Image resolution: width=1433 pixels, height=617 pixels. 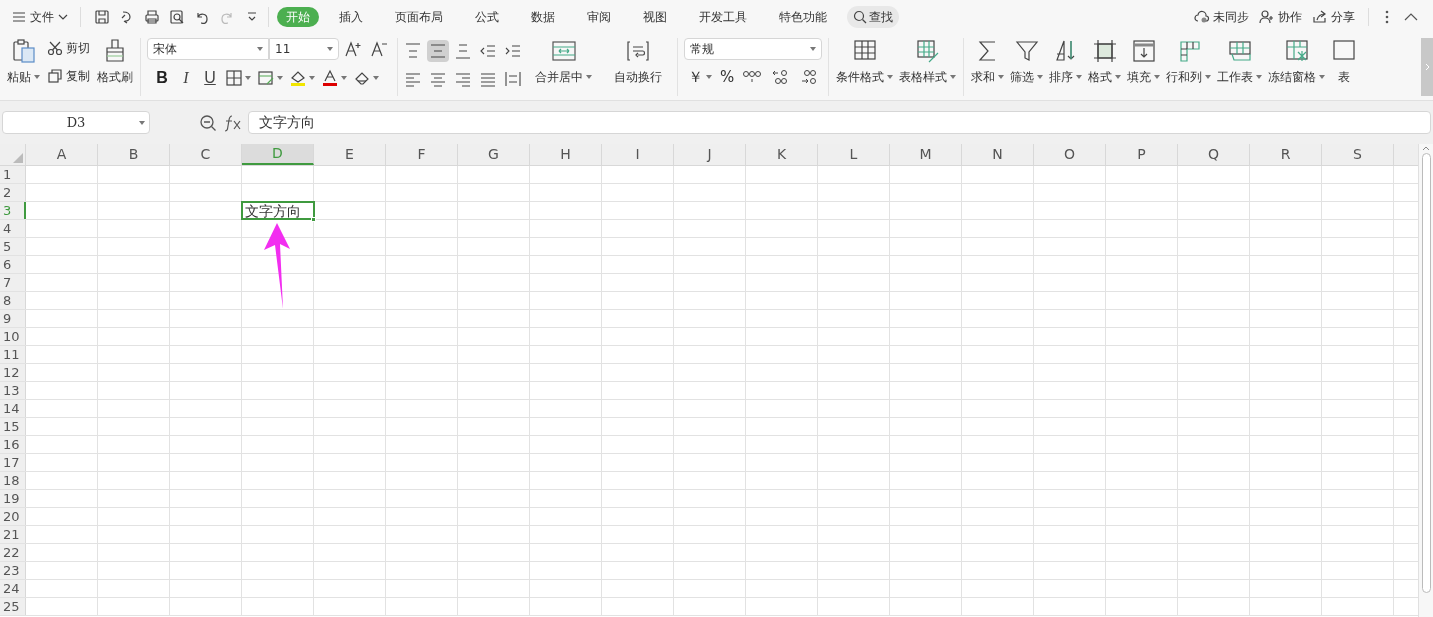 What do you see at coordinates (304, 49) in the screenshot?
I see `font-size-dropdown: 11` at bounding box center [304, 49].